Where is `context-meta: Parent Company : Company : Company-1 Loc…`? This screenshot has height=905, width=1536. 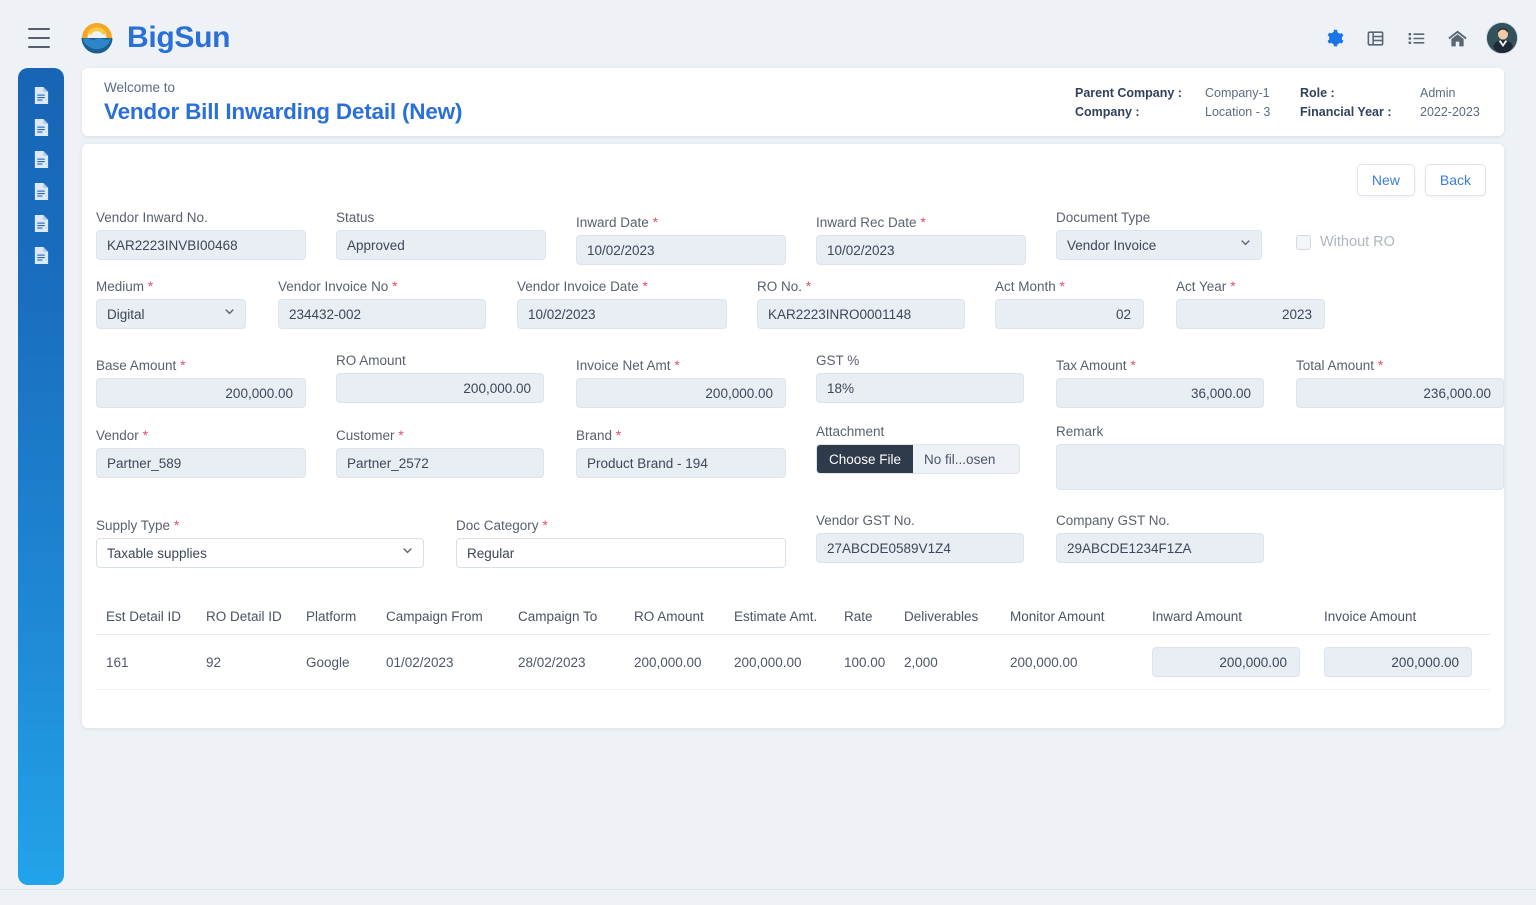 context-meta: Parent Company : Company : Company-1 Loc… is located at coordinates (1278, 102).